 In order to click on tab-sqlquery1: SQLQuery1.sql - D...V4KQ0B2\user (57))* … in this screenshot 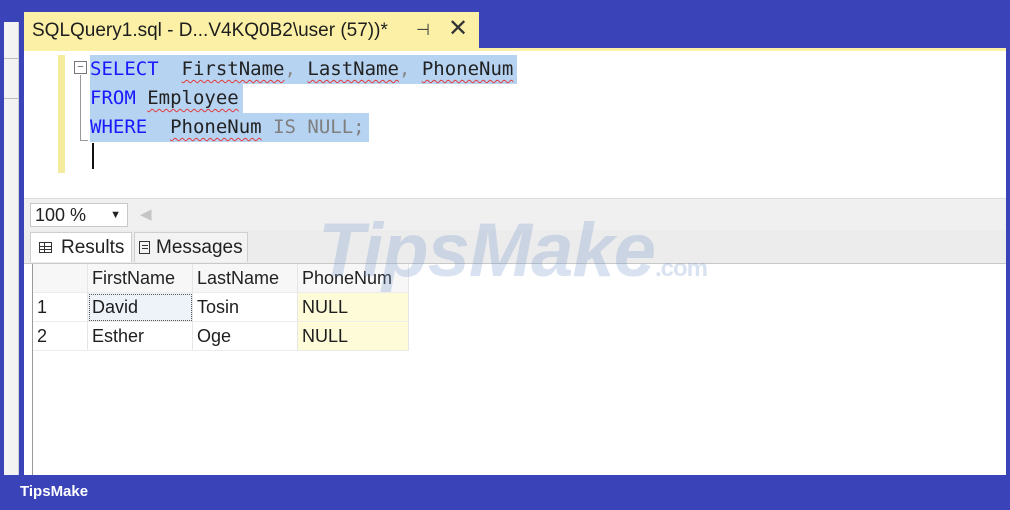, I will do `click(251, 31)`.